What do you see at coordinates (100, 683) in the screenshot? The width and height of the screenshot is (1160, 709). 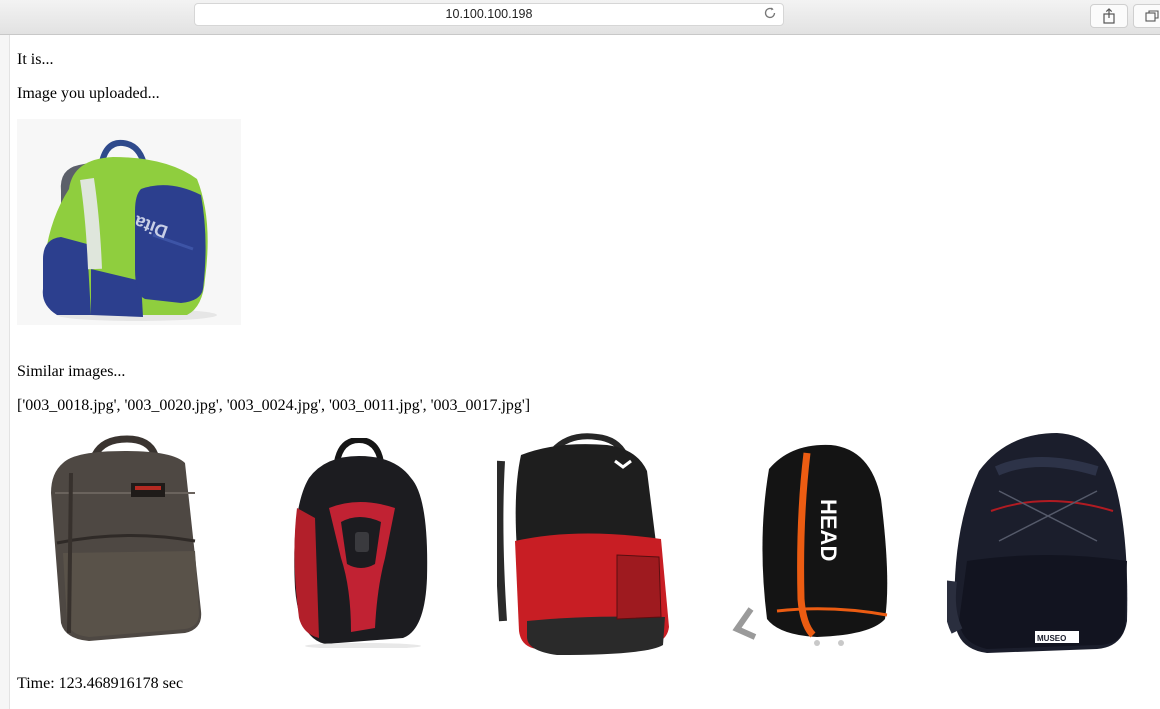 I see `elapsed-time: Time: 123.468916178 sec` at bounding box center [100, 683].